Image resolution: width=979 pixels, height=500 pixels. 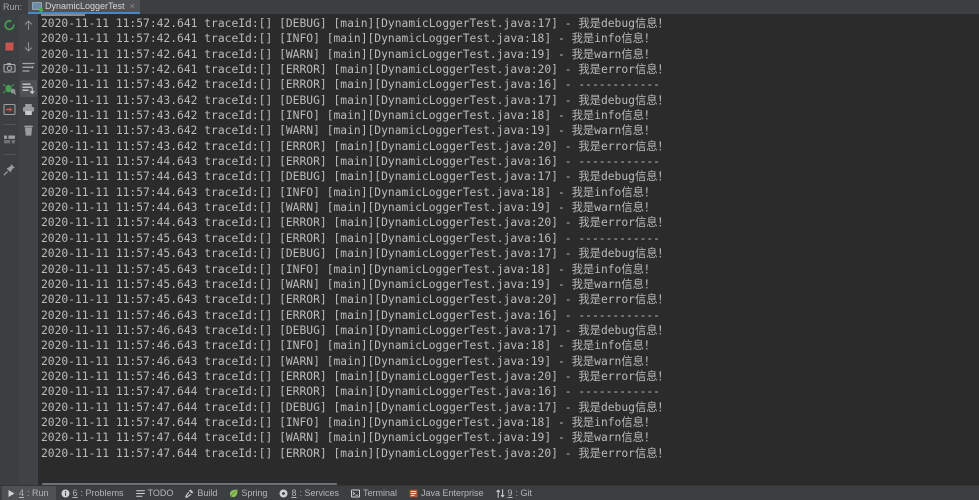 I want to click on scroll-to-end-button, so click(x=28, y=88).